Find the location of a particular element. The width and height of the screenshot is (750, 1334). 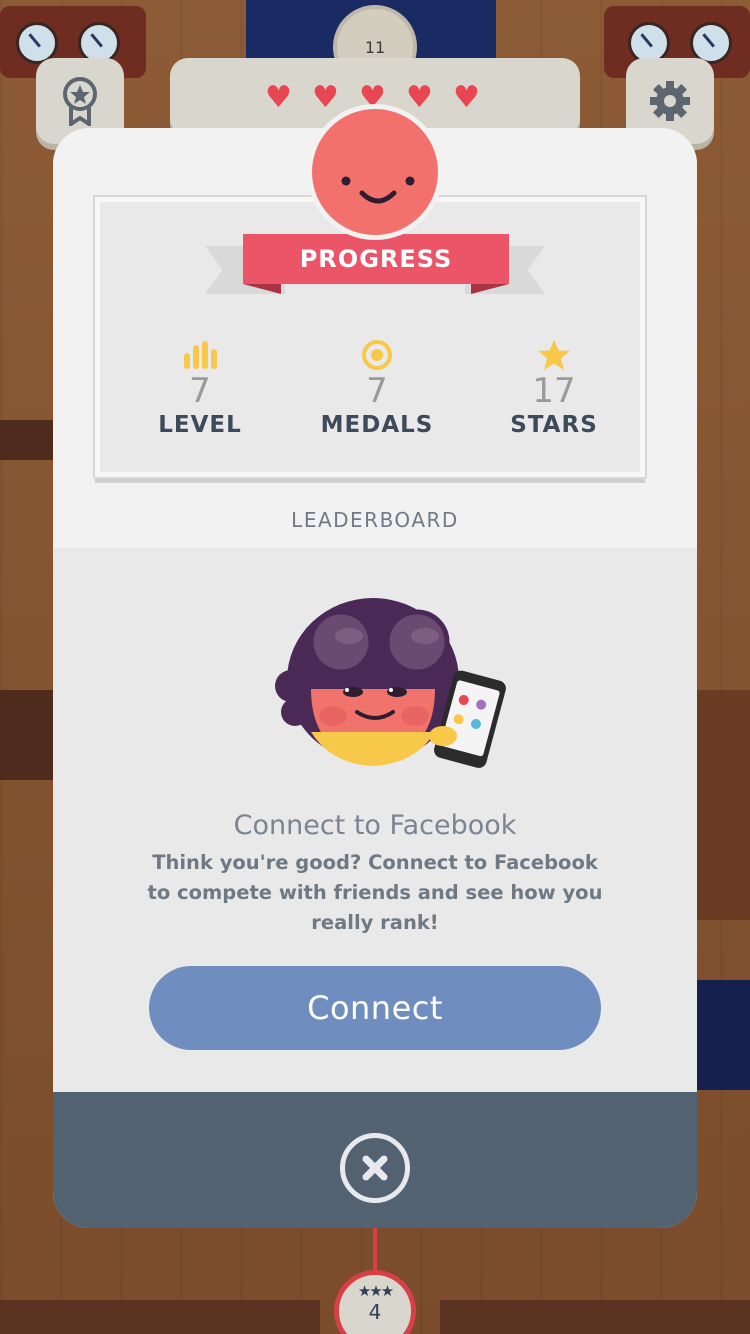

medal-icon is located at coordinates (377, 355).